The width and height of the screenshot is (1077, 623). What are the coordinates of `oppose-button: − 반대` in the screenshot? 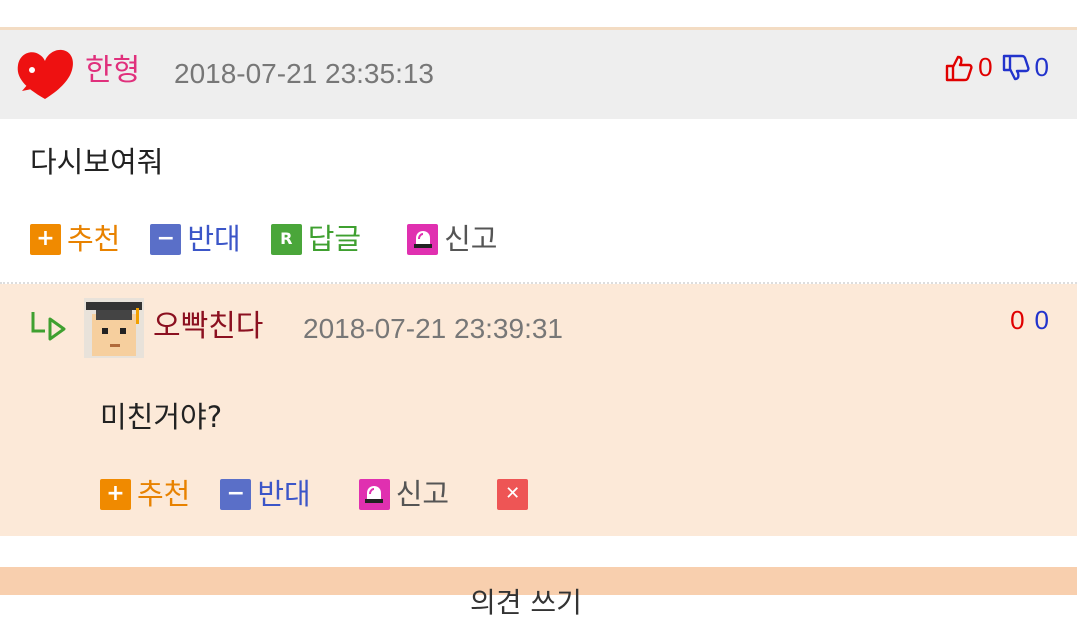 It's located at (195, 239).